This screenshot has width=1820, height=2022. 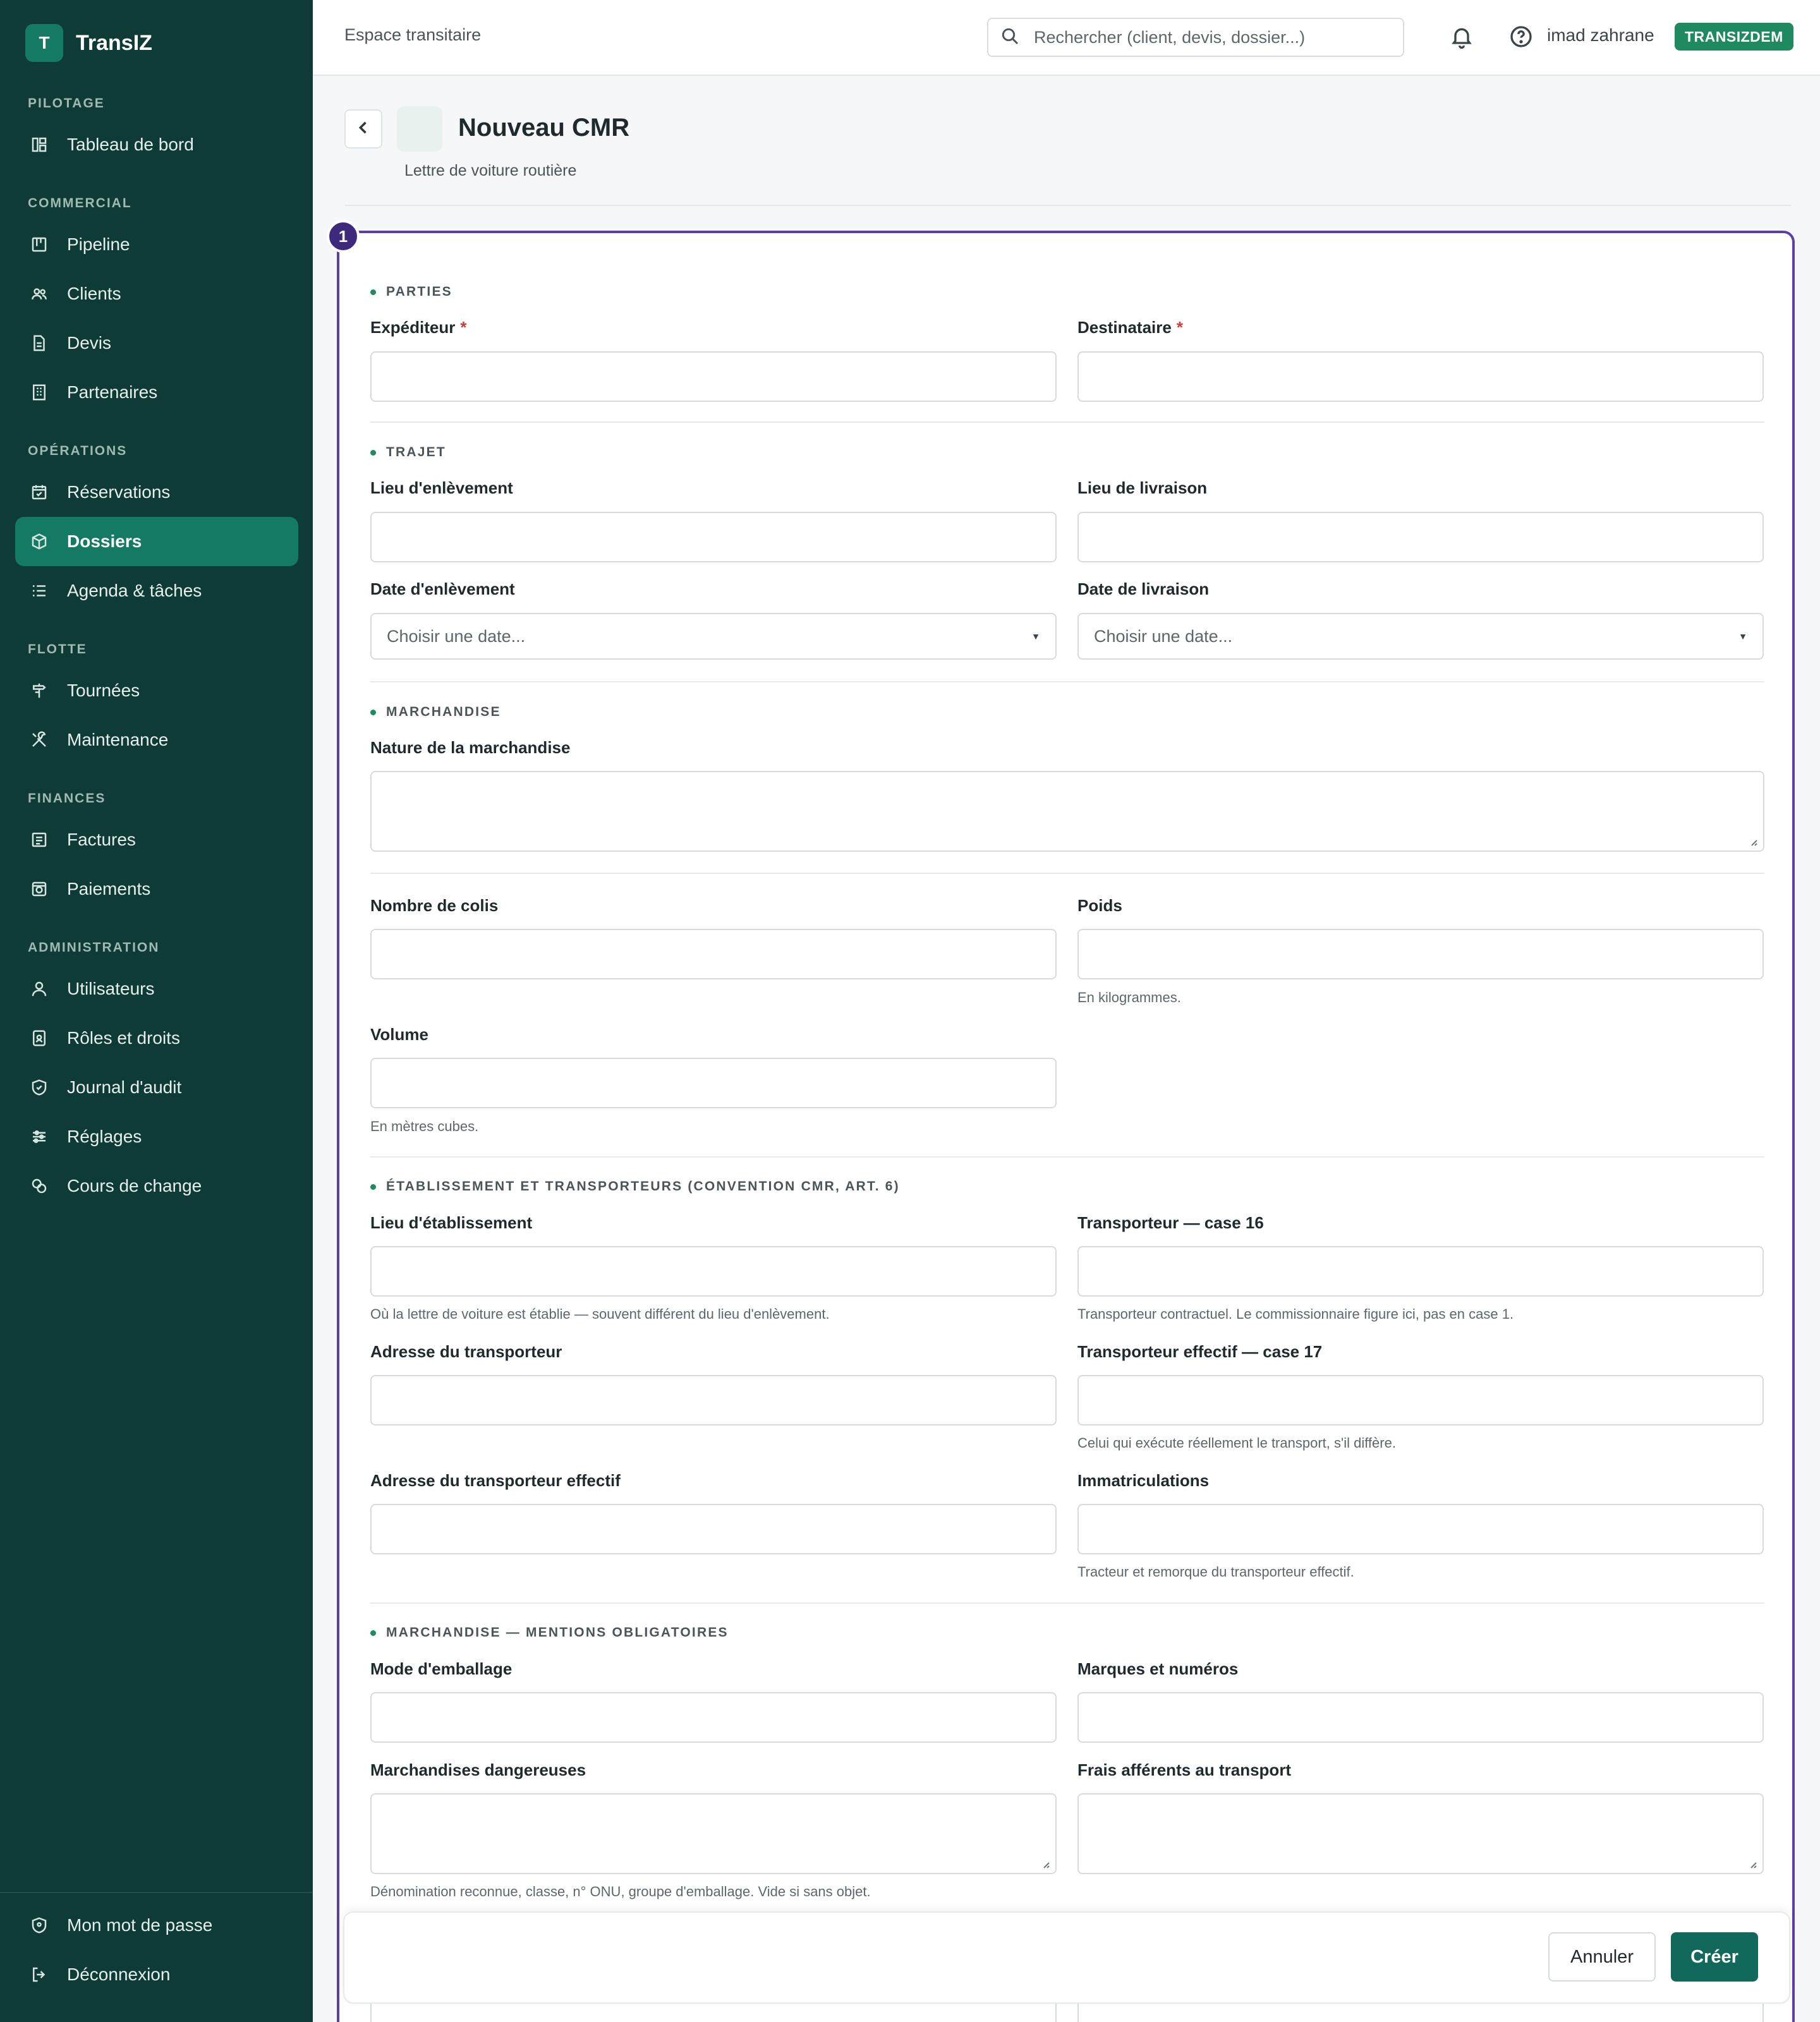 I want to click on label-expediteur: Expéditeur *, so click(x=418, y=327).